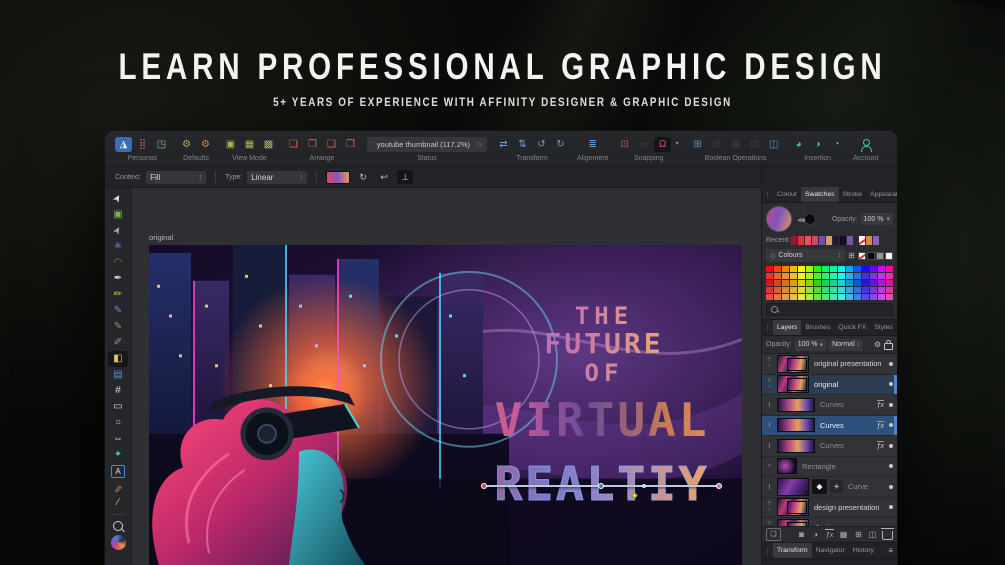 The width and height of the screenshot is (1005, 565). Describe the element at coordinates (427, 144) in the screenshot. I see `status-preset-dropdown: youtube thumbnail (117.2%) ☆` at that location.